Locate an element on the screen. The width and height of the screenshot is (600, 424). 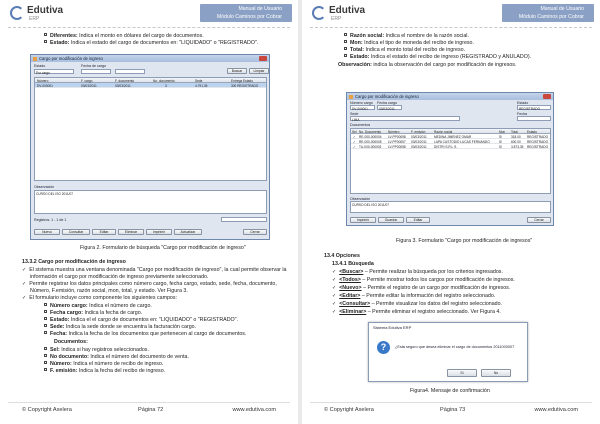
consultar-button: Consultar is located at coordinates (76, 232).